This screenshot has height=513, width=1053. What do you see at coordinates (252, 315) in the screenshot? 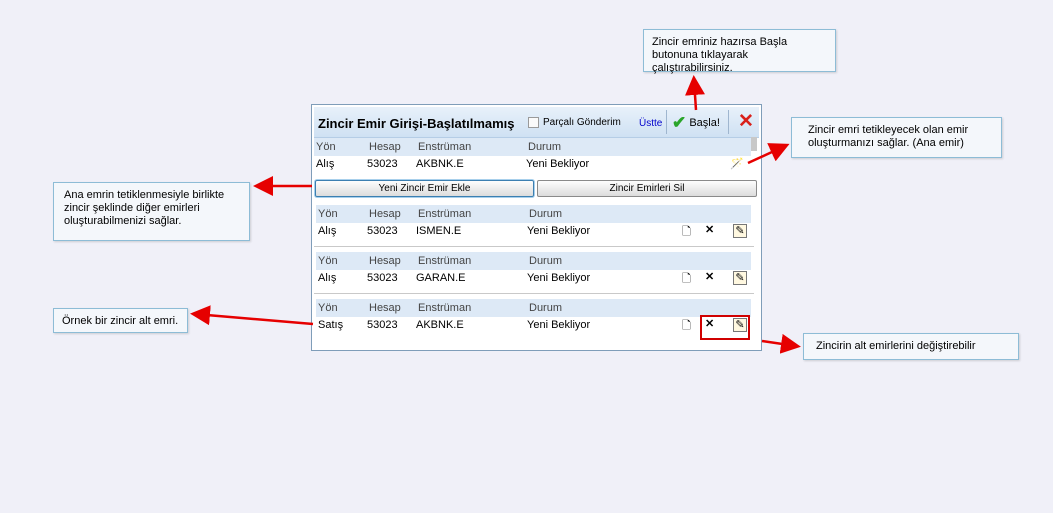
I see `arrow-example` at bounding box center [252, 315].